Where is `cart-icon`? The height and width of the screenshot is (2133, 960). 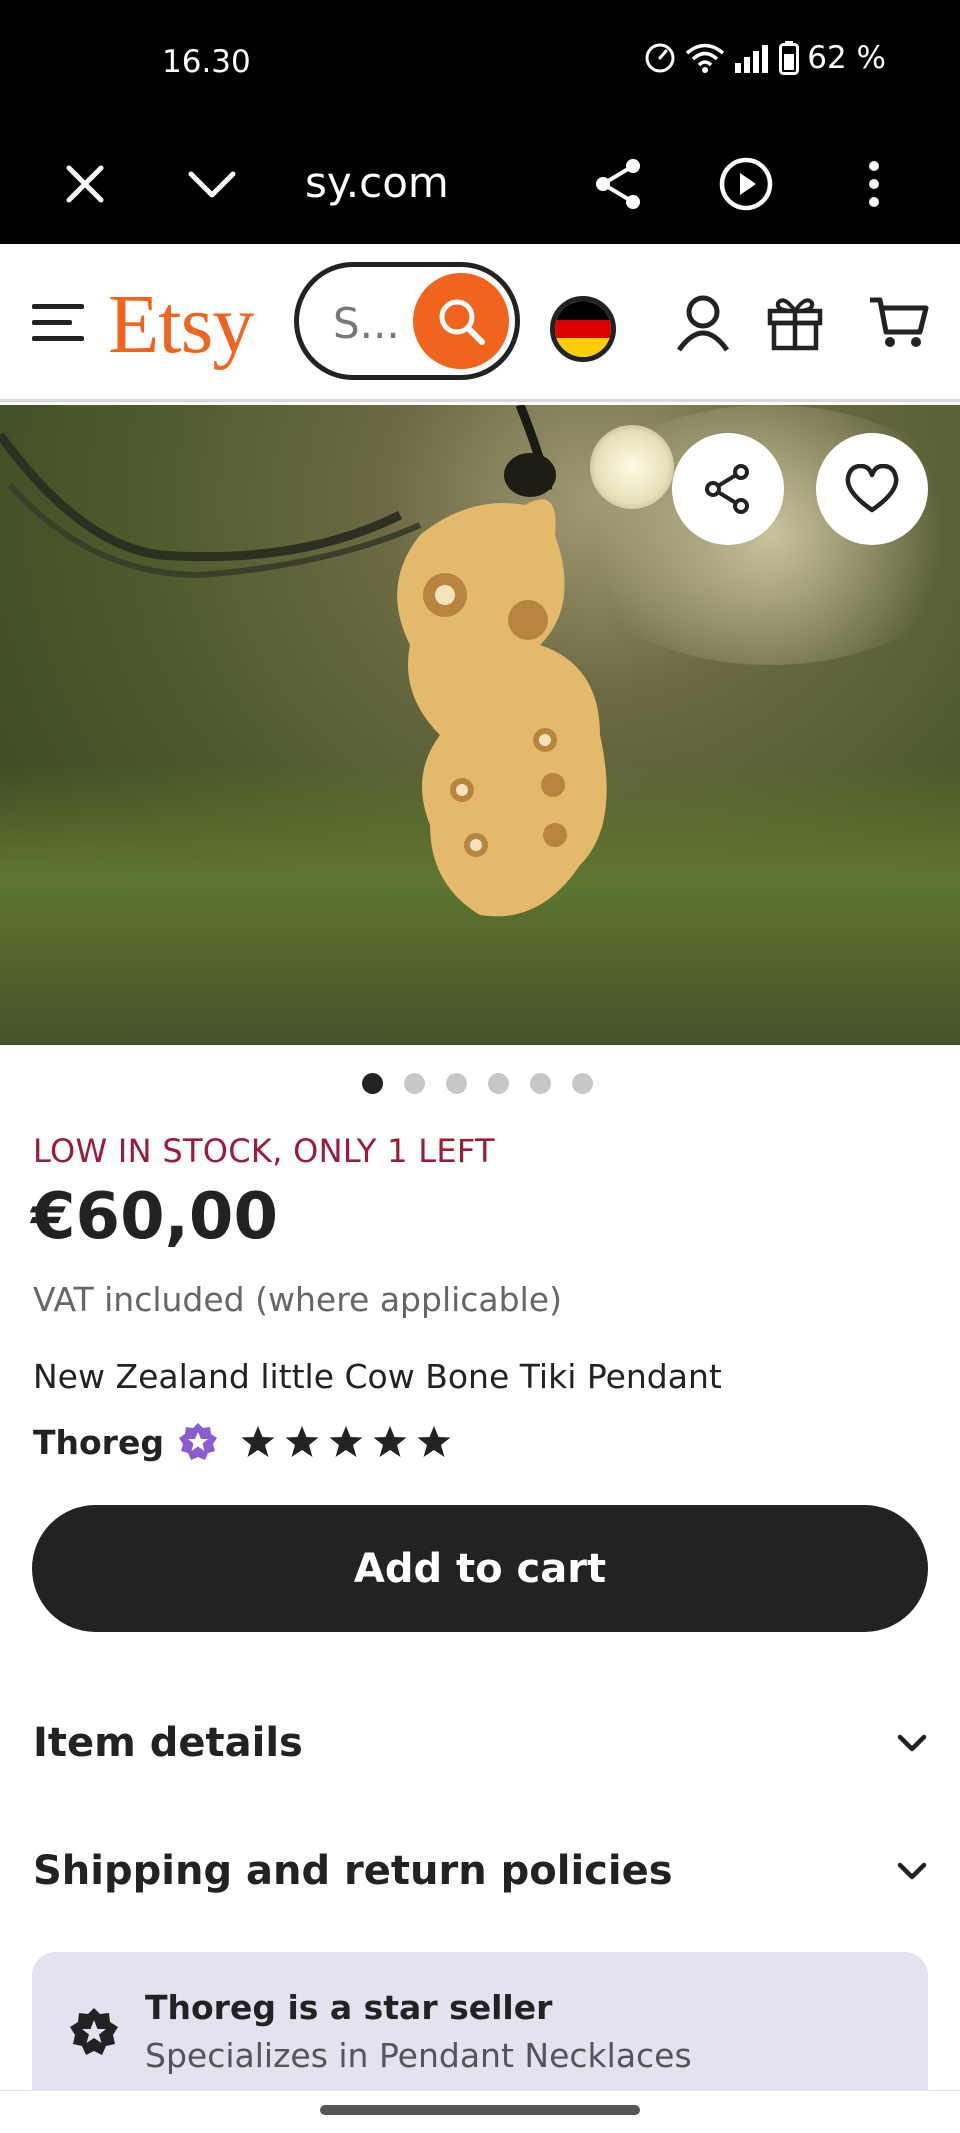
cart-icon is located at coordinates (899, 322).